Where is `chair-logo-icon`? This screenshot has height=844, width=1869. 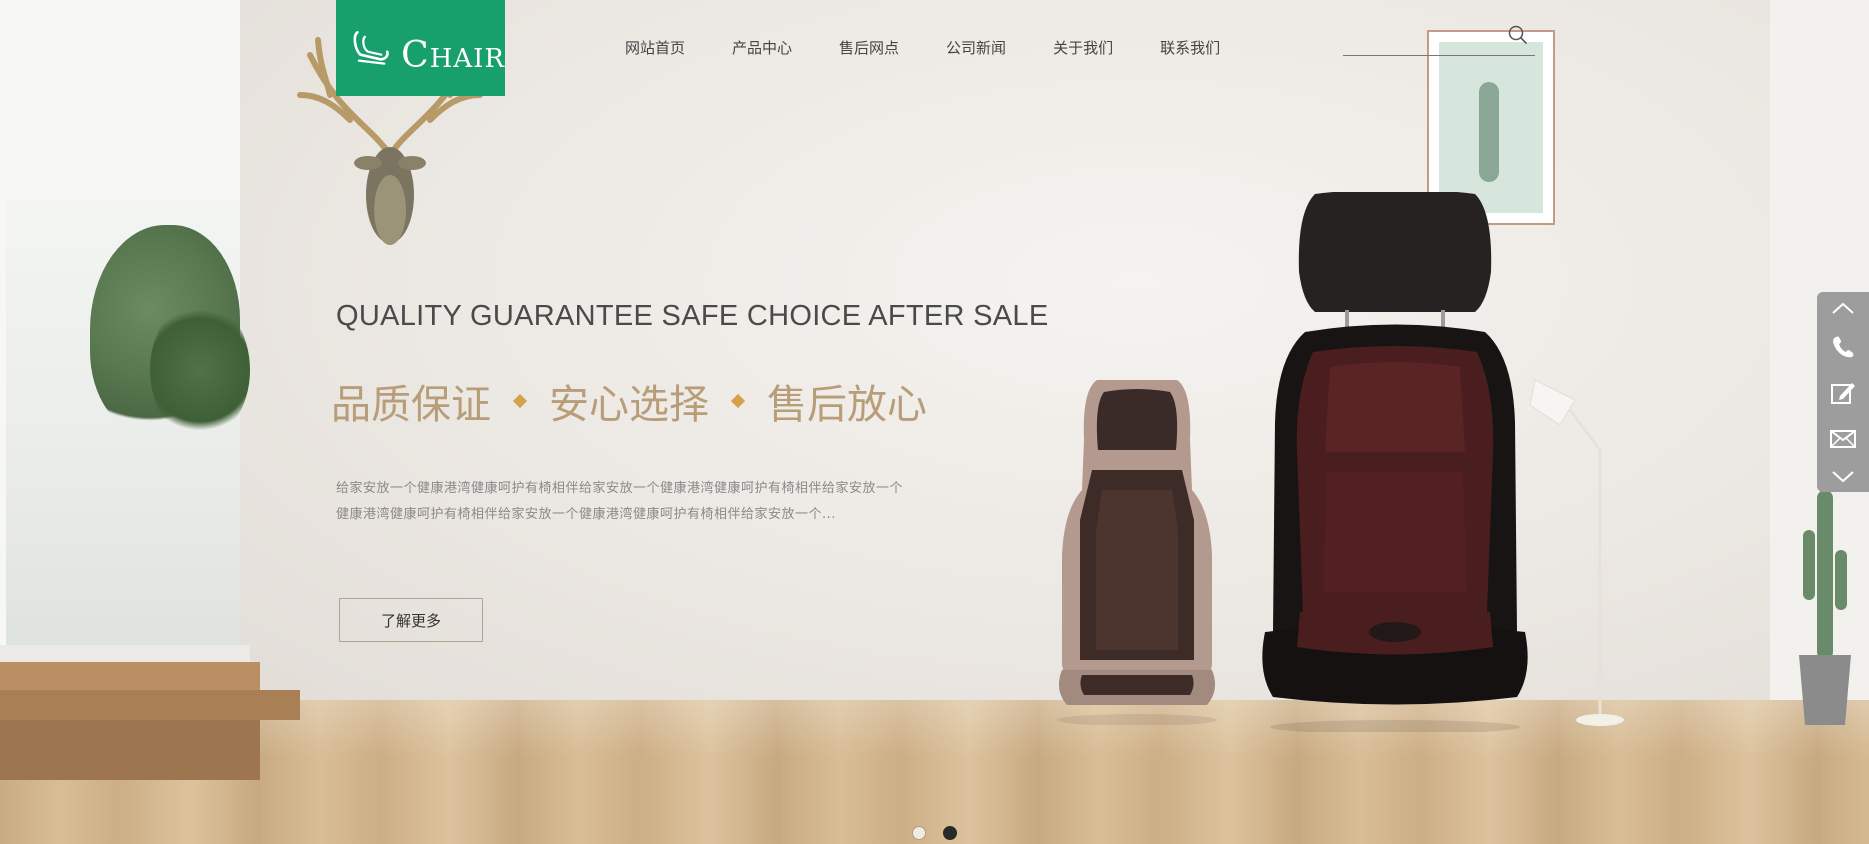 chair-logo-icon is located at coordinates (371, 48).